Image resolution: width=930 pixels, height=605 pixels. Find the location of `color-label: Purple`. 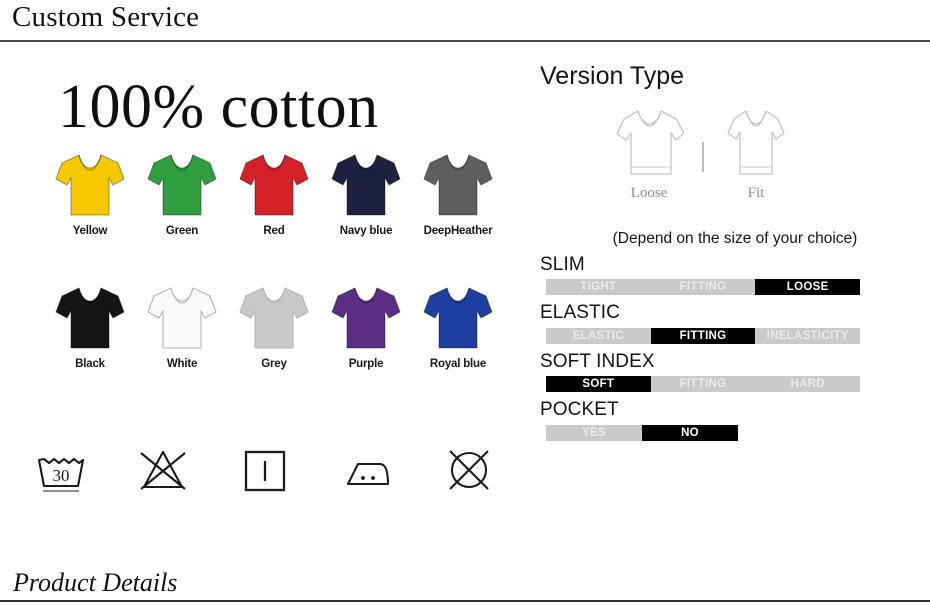

color-label: Purple is located at coordinates (366, 364).